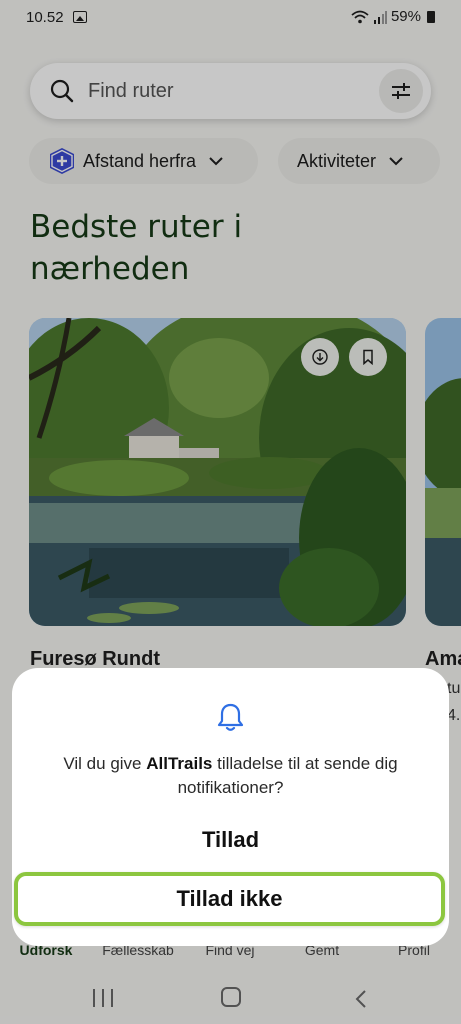 This screenshot has width=461, height=1024. I want to click on allow-button: Tillad, so click(230, 840).